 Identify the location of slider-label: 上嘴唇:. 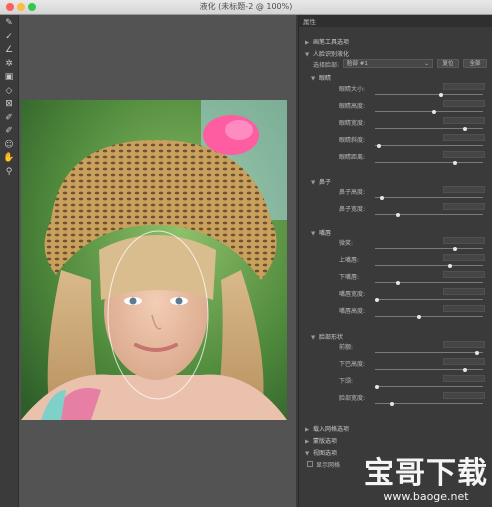
(349, 260).